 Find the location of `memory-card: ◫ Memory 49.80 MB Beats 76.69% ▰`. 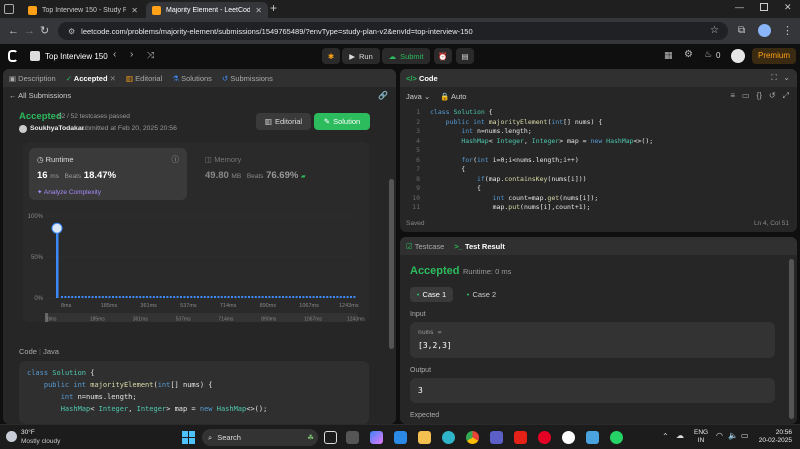

memory-card: ◫ Memory 49.80 MB Beats 76.69% ▰ is located at coordinates (279, 174).